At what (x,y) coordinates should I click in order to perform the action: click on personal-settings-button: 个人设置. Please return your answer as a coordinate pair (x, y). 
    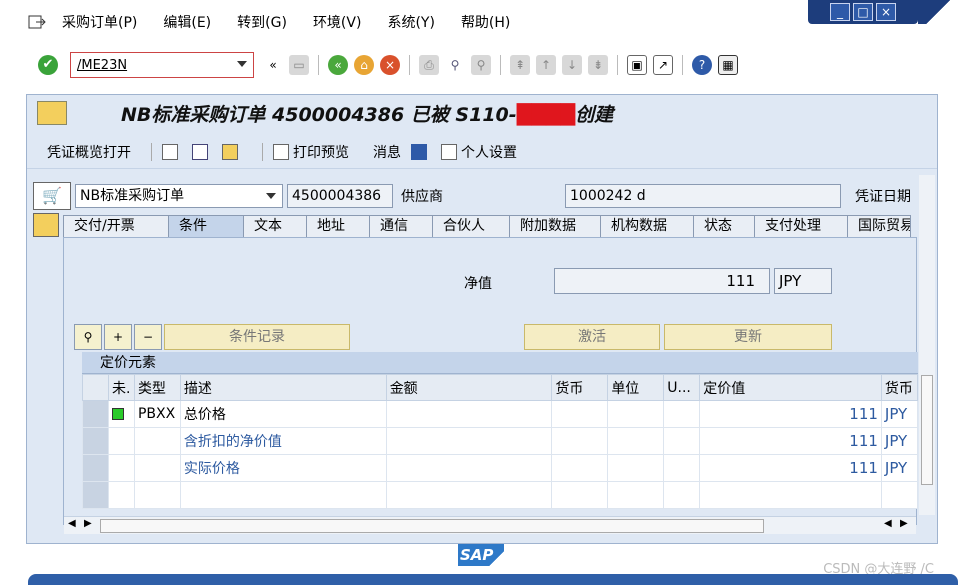
    Looking at the image, I should click on (479, 152).